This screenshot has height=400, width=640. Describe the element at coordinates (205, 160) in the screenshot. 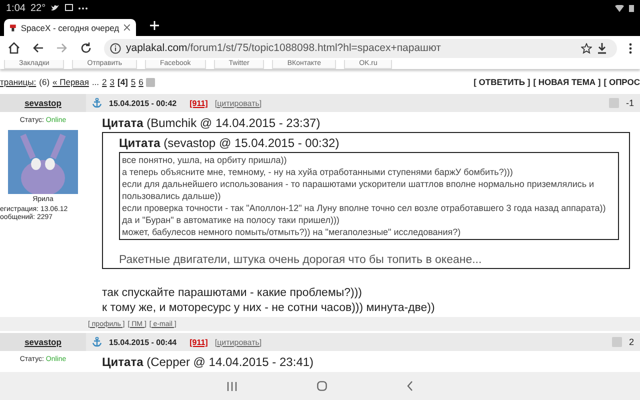

I see `quote-text: все понятно, ушла, на орбиту пришла))` at that location.